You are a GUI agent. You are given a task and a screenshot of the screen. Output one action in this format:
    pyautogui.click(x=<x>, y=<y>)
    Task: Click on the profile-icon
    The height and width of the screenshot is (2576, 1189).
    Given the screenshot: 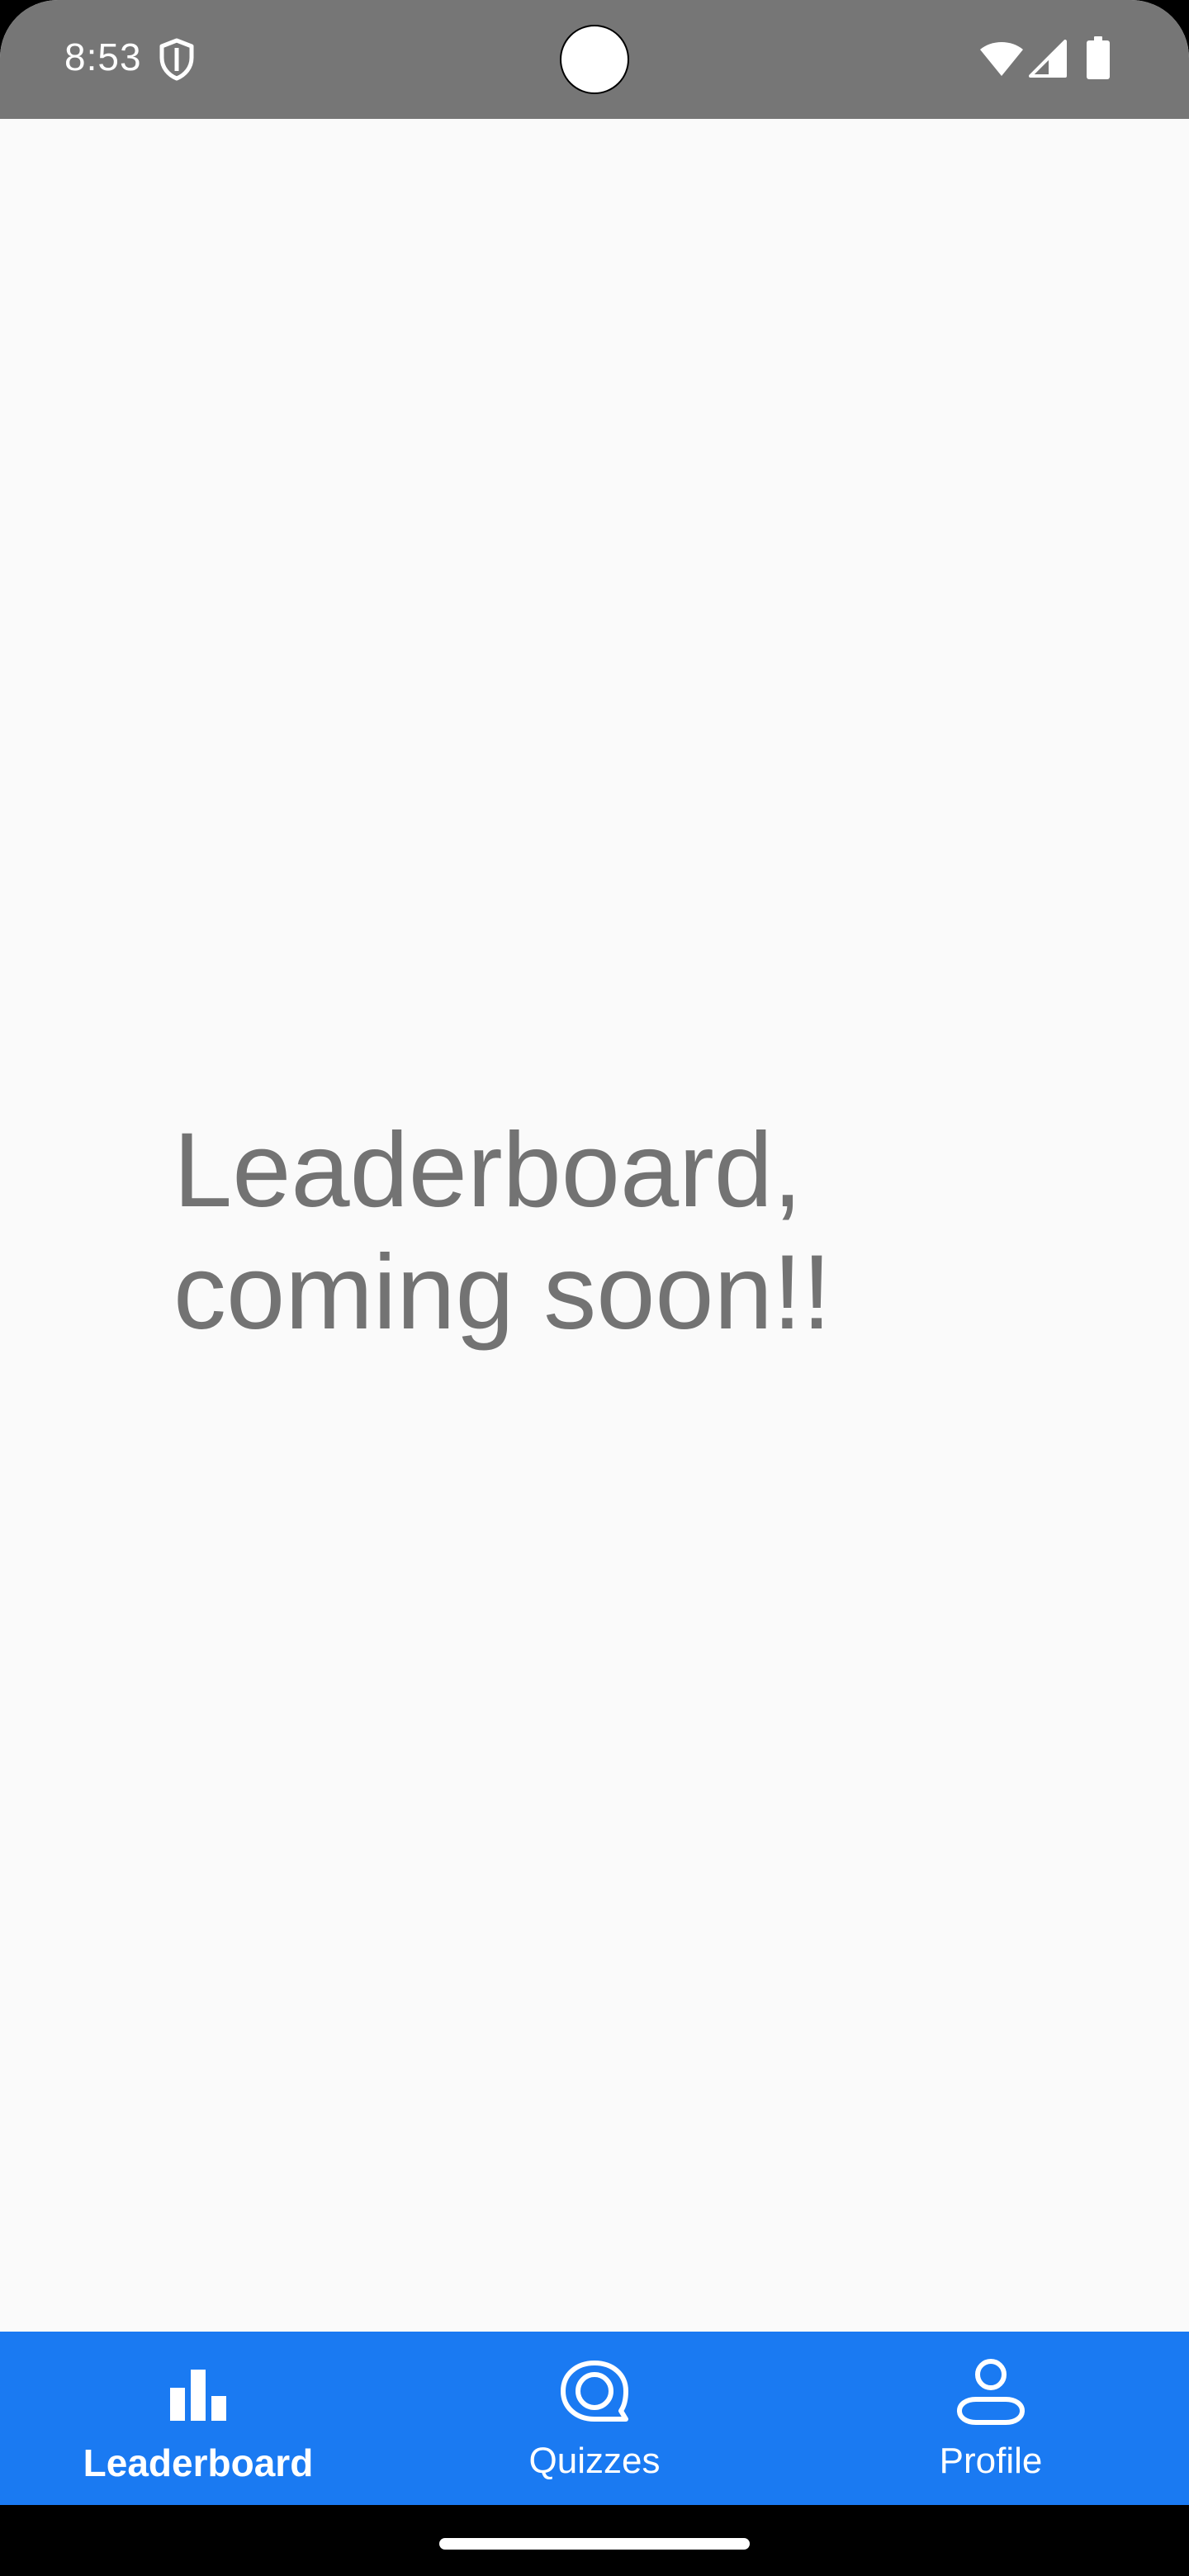 What is the action you would take?
    pyautogui.click(x=991, y=2392)
    